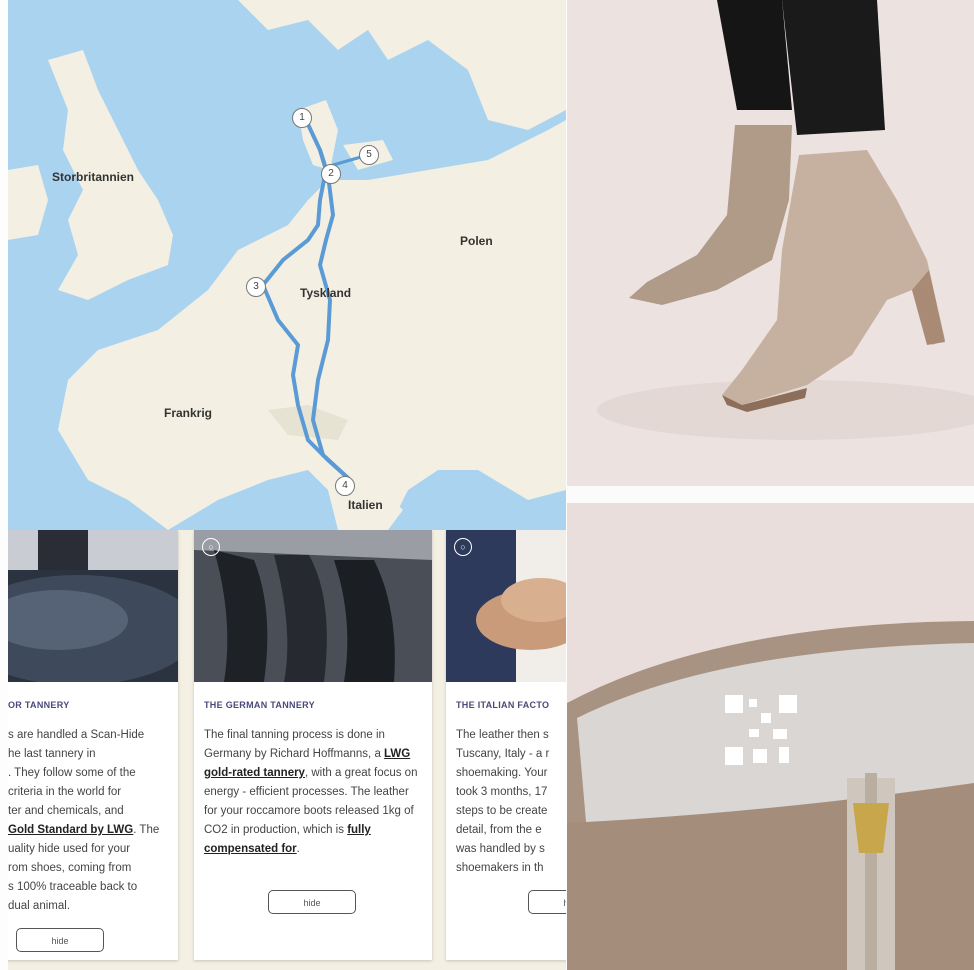 Image resolution: width=974 pixels, height=970 pixels. Describe the element at coordinates (503, 754) in the screenshot. I see `card-line: Tuscany, Italy - a r` at that location.